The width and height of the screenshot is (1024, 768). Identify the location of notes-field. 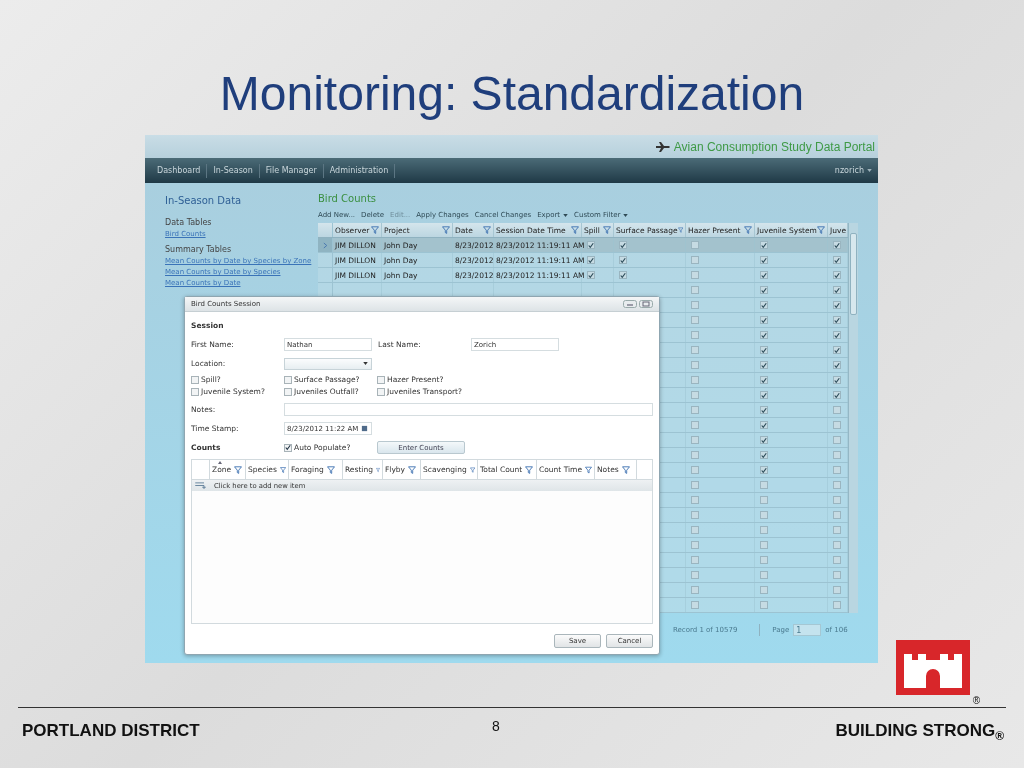
(468, 409).